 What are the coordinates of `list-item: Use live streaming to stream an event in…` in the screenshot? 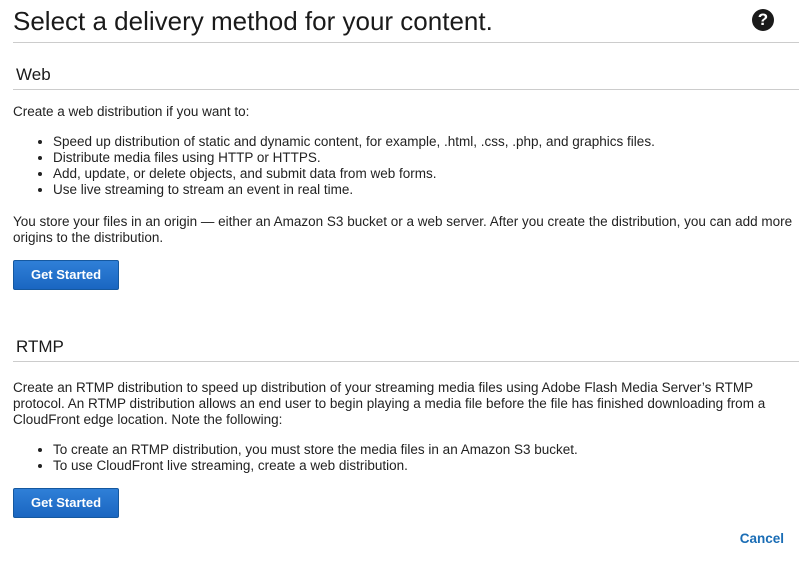 It's located at (426, 190).